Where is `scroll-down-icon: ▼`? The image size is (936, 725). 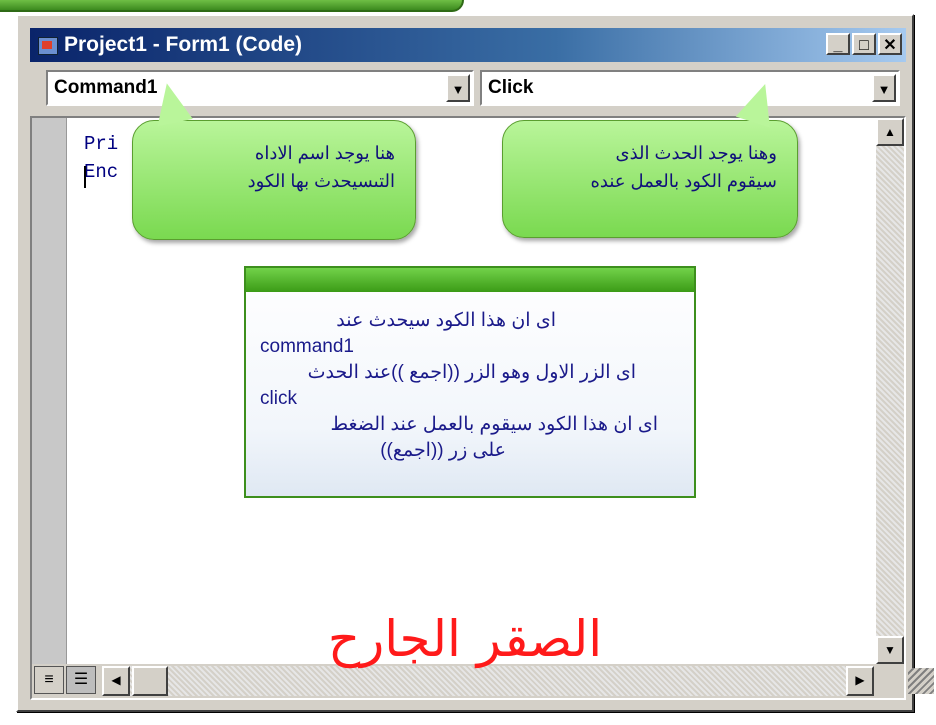 scroll-down-icon: ▼ is located at coordinates (890, 650).